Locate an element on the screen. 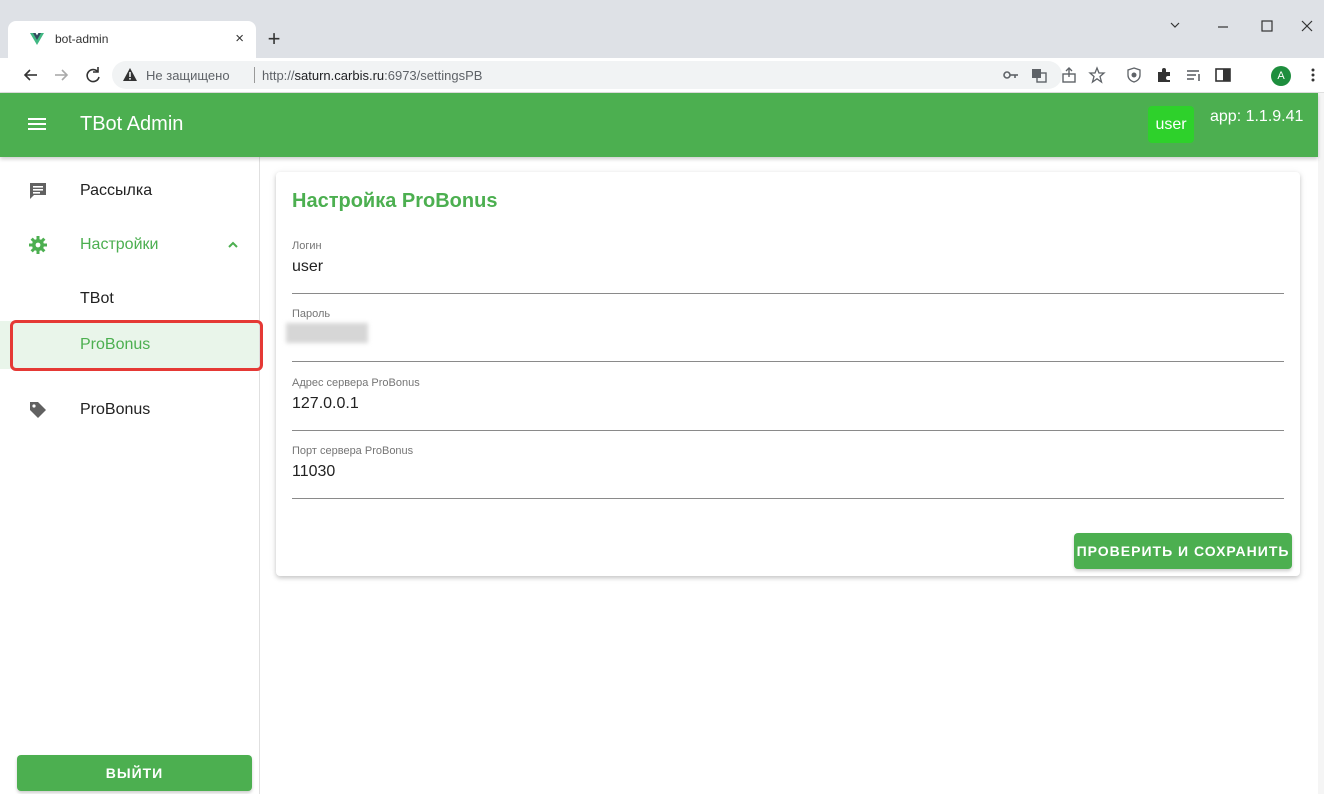 The height and width of the screenshot is (794, 1324). card-title: Настройка ProBonus is located at coordinates (395, 201).